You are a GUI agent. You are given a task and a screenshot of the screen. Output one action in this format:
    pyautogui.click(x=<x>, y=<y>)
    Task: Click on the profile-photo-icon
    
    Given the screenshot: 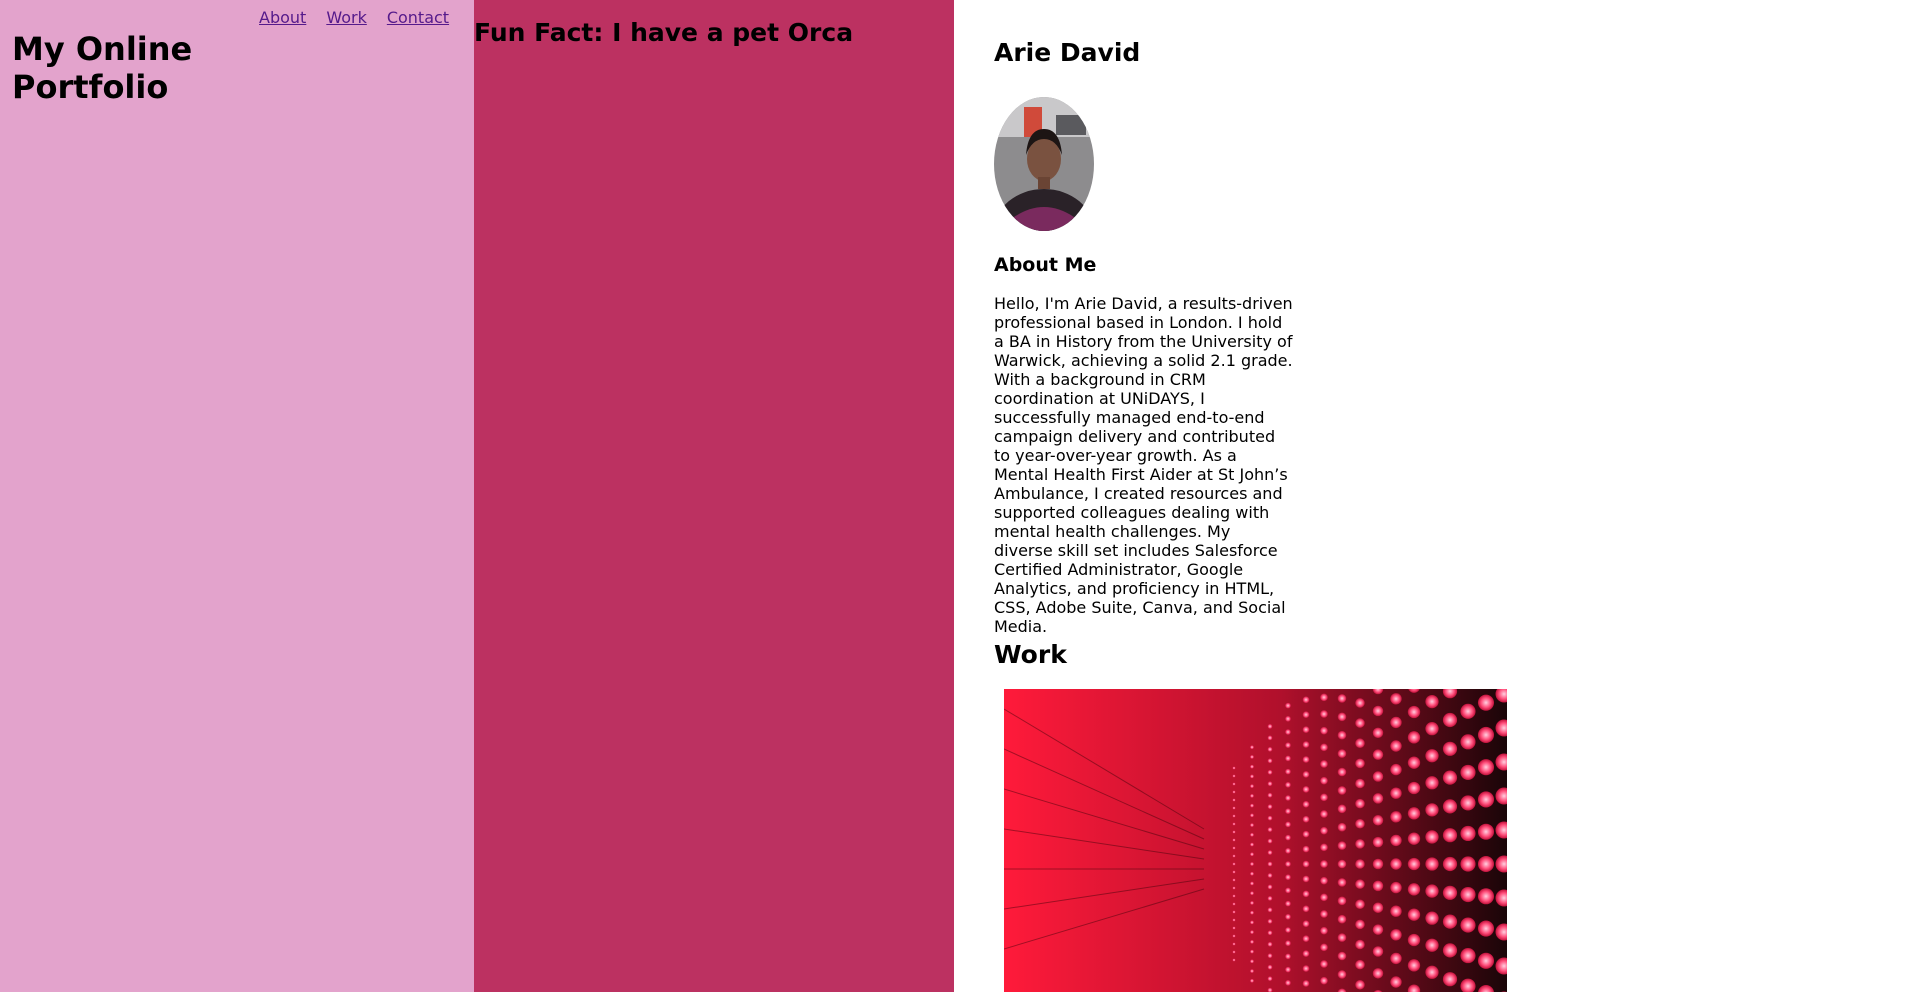 What is the action you would take?
    pyautogui.click(x=1044, y=164)
    